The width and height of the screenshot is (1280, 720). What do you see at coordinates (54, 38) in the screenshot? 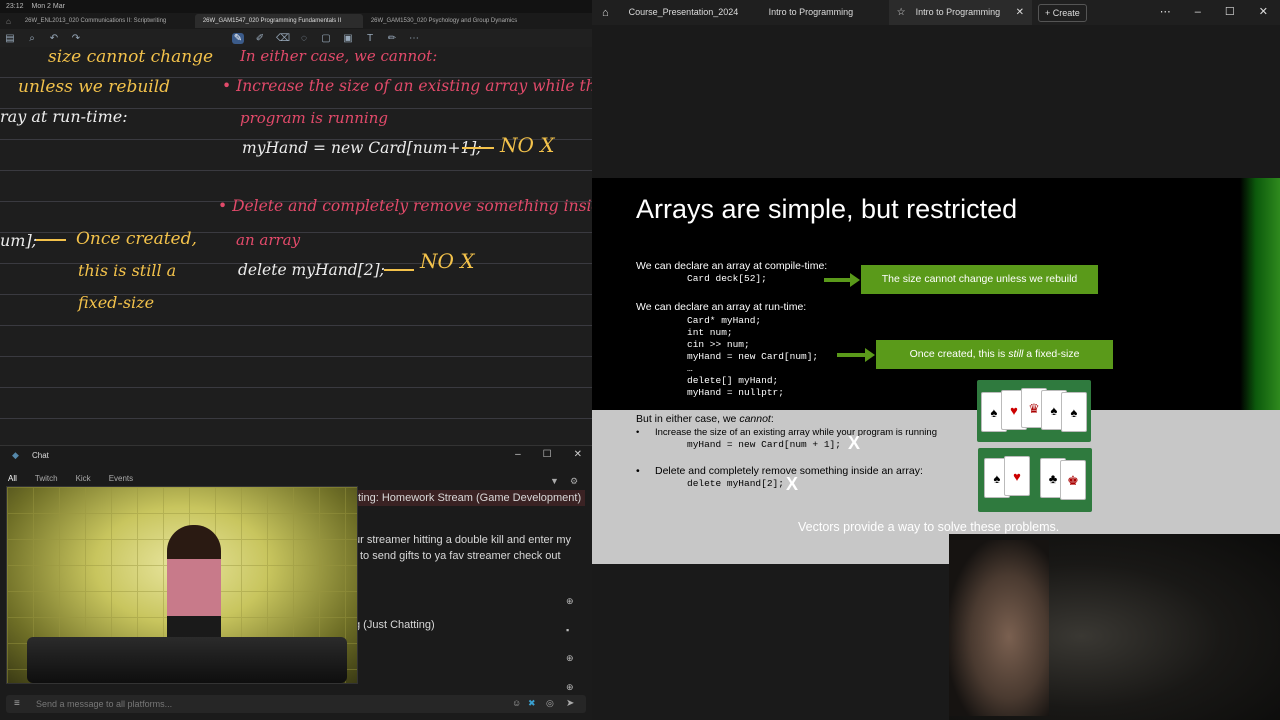
I see `undo-icon: ↶` at bounding box center [54, 38].